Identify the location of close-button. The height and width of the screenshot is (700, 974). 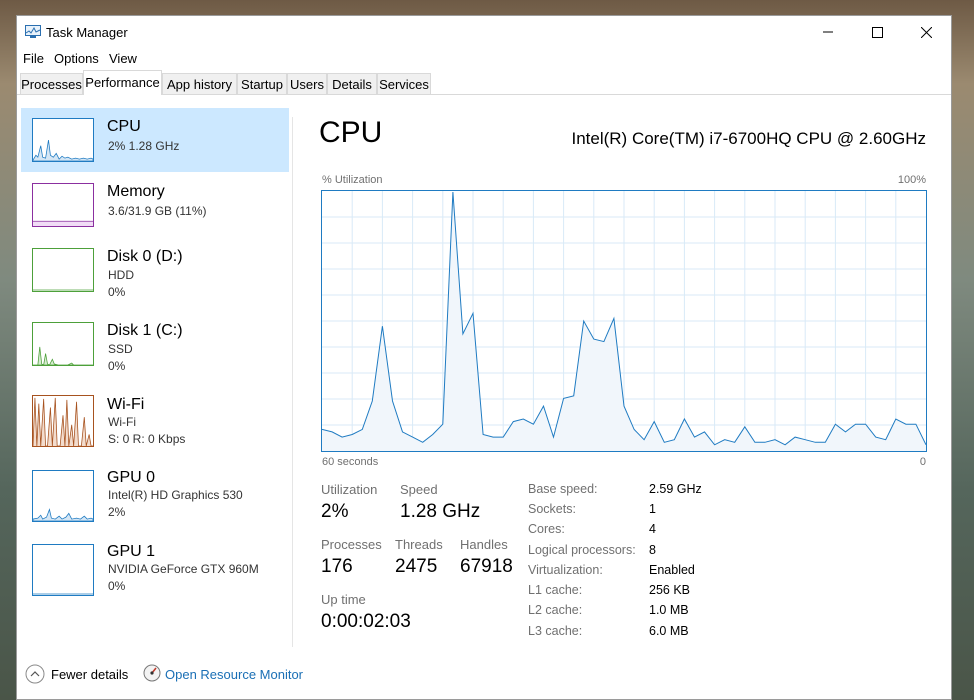
(926, 32).